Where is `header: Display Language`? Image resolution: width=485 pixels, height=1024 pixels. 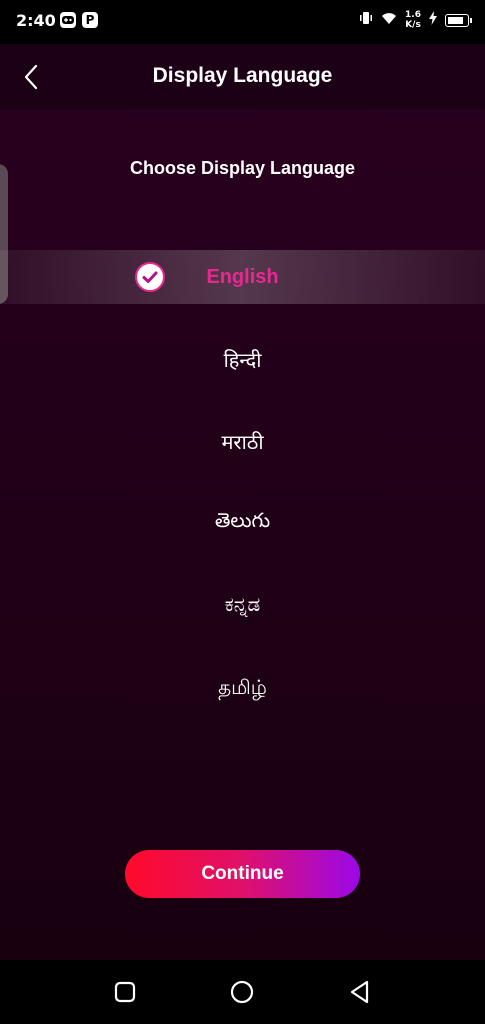 header: Display Language is located at coordinates (242, 77).